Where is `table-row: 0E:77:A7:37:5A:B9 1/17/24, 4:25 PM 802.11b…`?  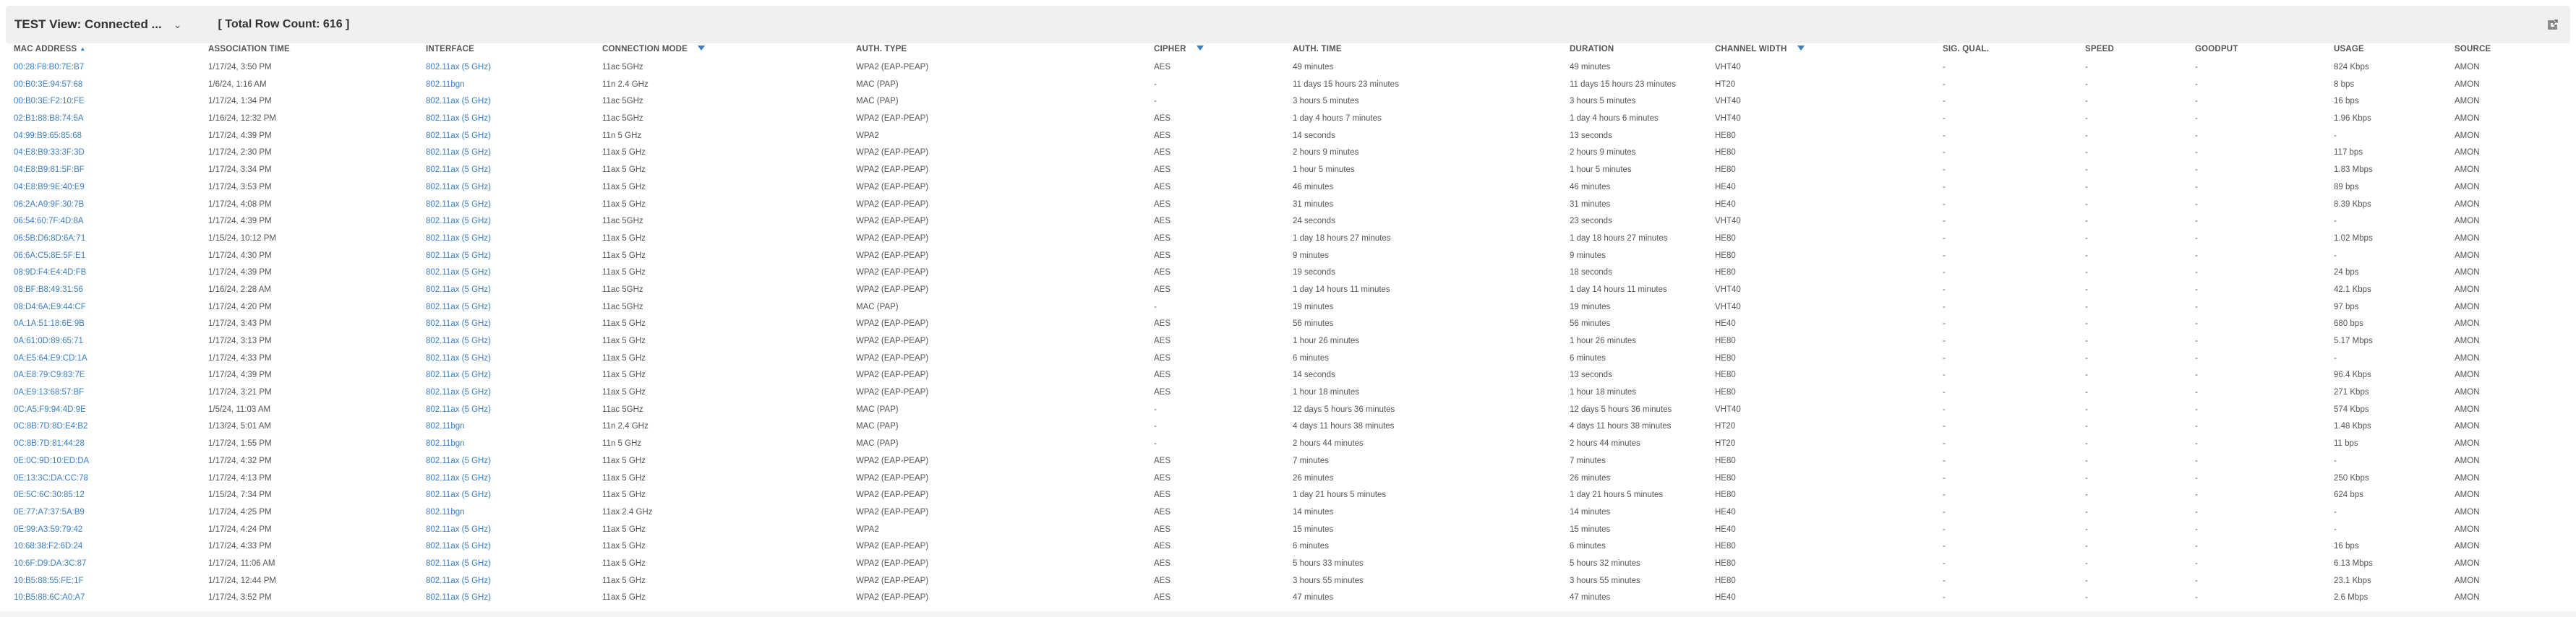
table-row: 0E:77:A7:37:5A:B9 1/17/24, 4:25 PM 802.11b… is located at coordinates (1288, 513).